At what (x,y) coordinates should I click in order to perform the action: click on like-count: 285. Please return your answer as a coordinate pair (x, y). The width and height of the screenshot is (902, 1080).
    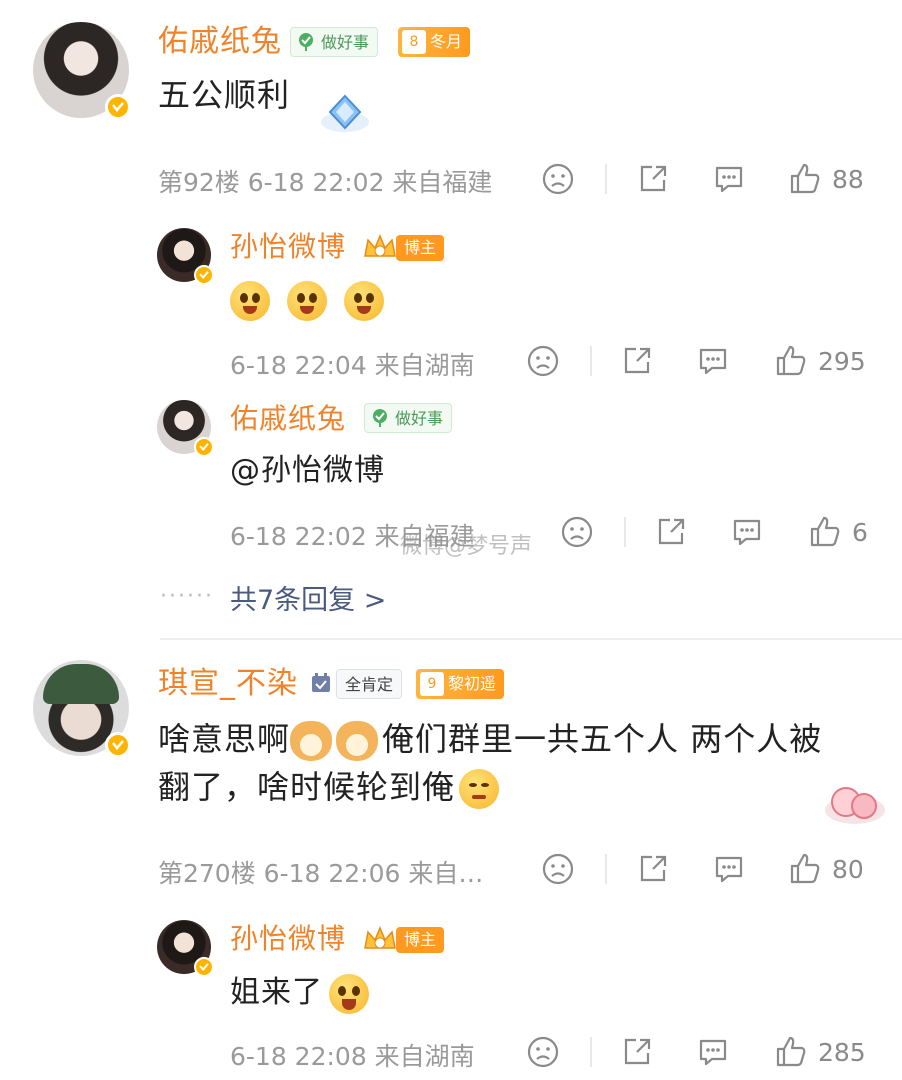
    Looking at the image, I should click on (842, 1052).